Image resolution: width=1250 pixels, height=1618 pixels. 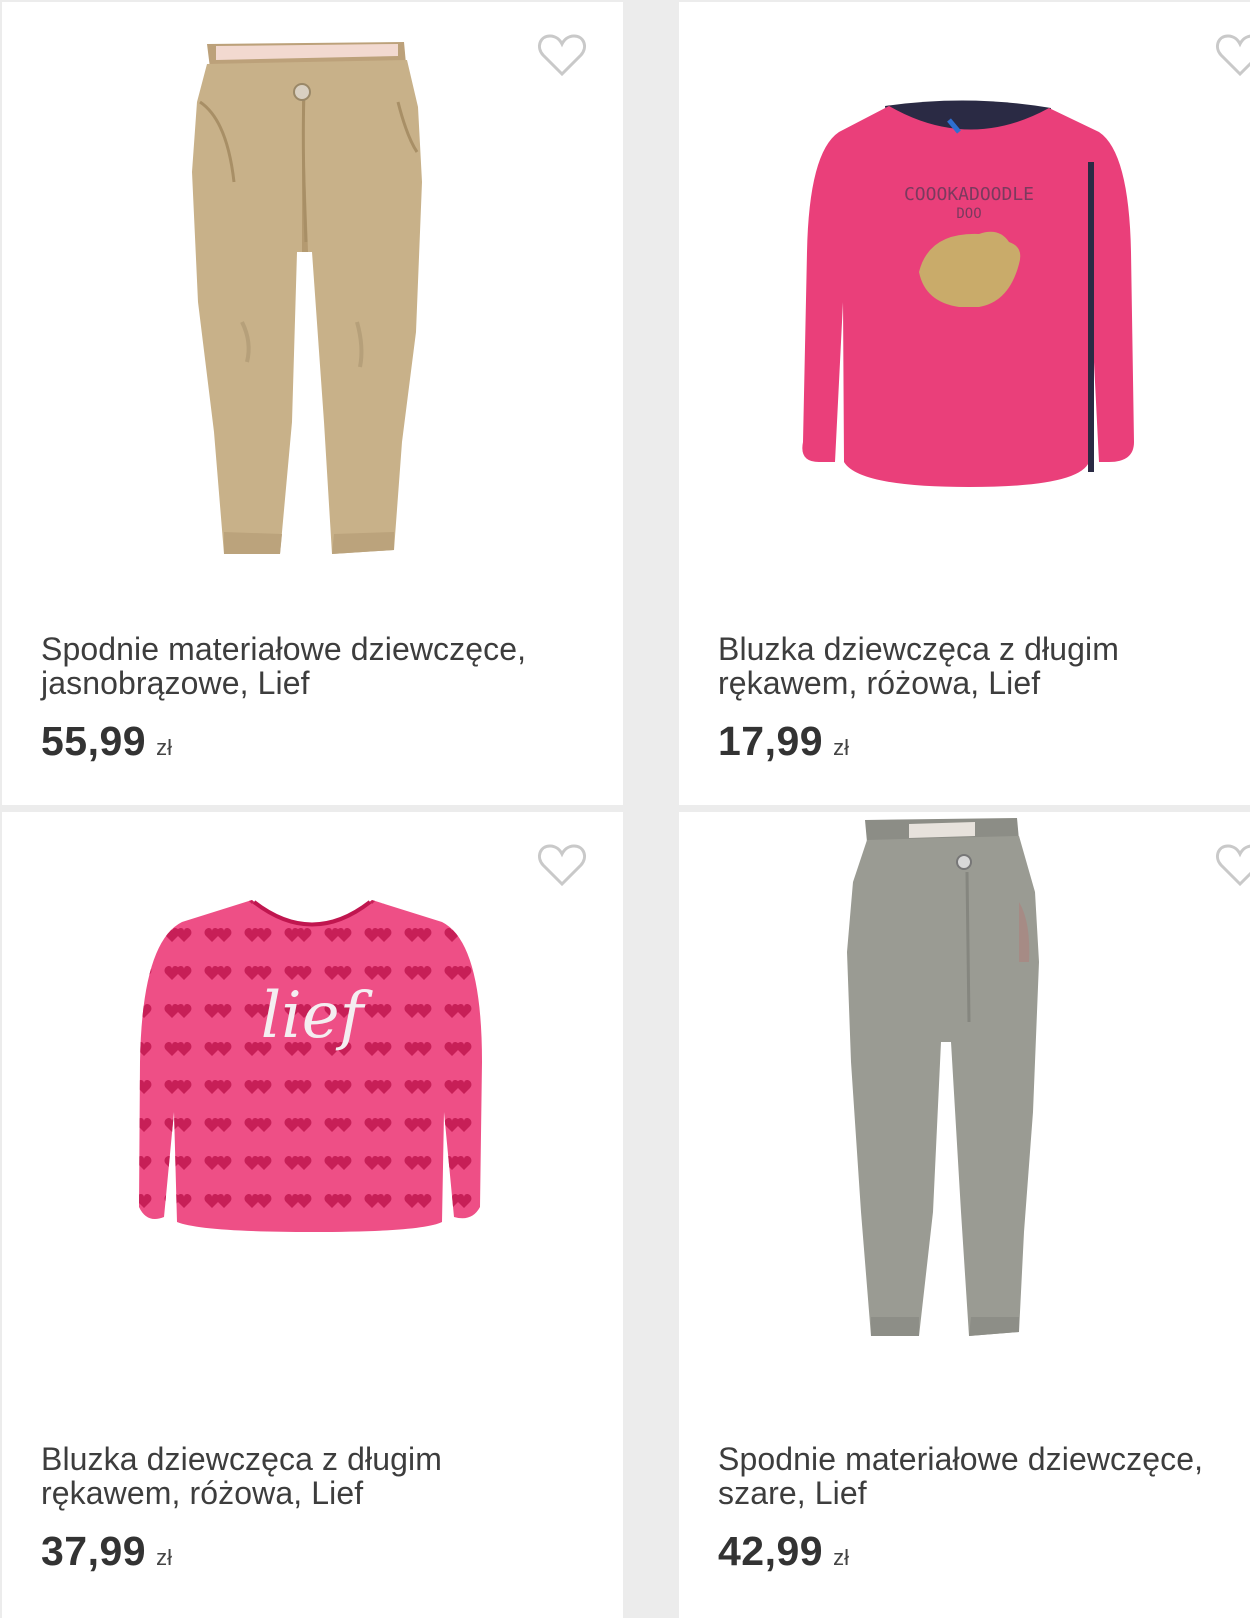 What do you see at coordinates (969, 194) in the screenshot?
I see `rooster-print-text-1: COOOKADOODLE` at bounding box center [969, 194].